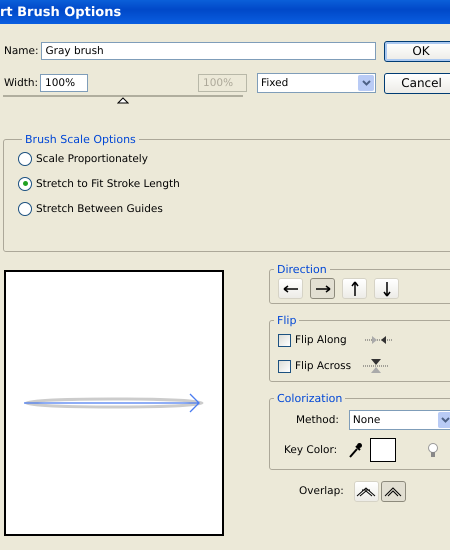  Describe the element at coordinates (225, 12) in the screenshot. I see `window-title: rt Brush Options` at that location.